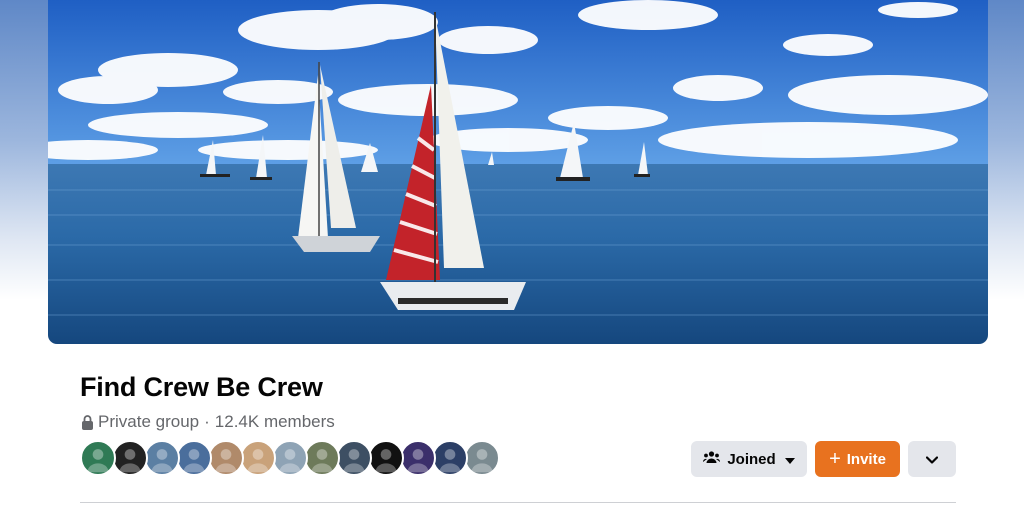  I want to click on group-meta: Private group · 12.4K members, so click(208, 422).